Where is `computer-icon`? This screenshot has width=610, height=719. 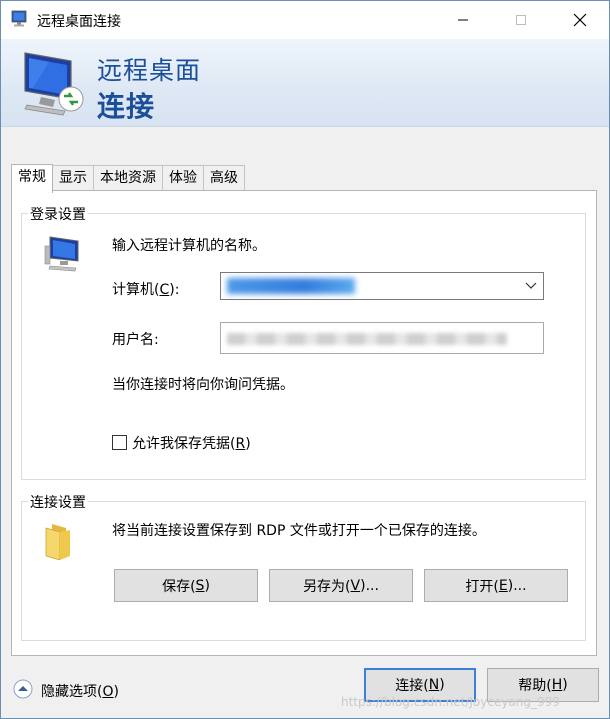
computer-icon is located at coordinates (61, 254).